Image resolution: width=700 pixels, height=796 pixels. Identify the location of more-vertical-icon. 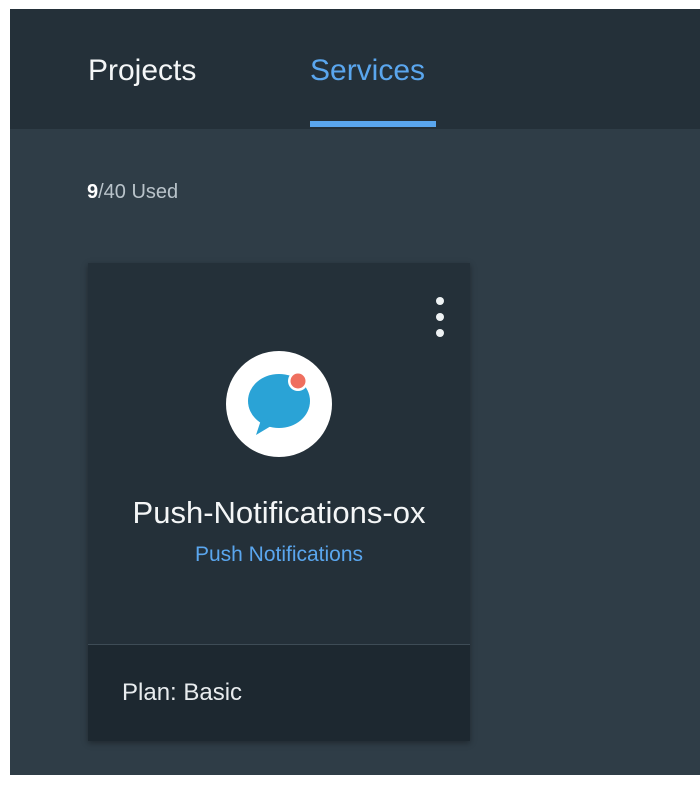
(440, 318).